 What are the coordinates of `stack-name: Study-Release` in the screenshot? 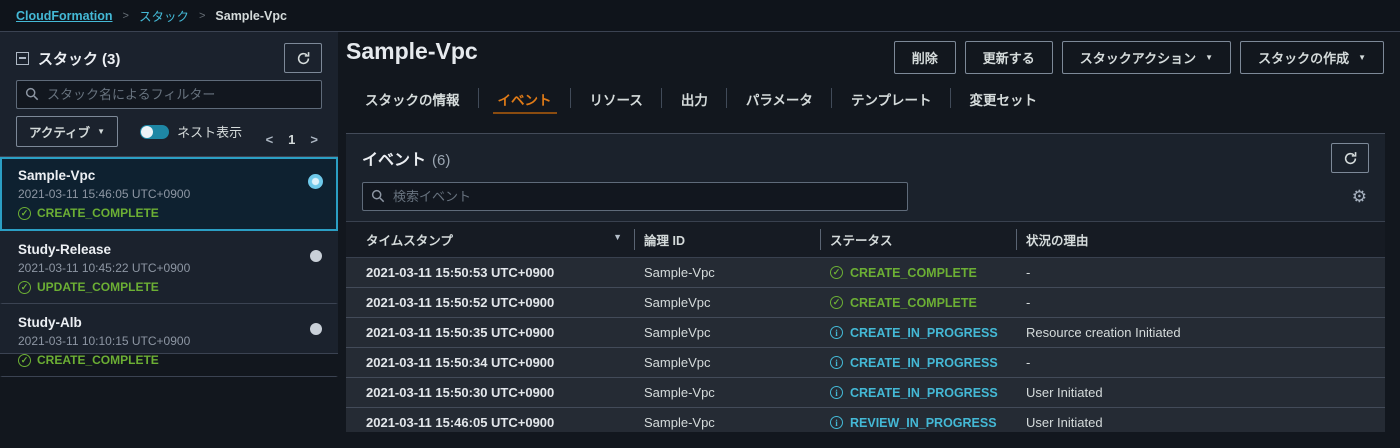 It's located at (65, 249).